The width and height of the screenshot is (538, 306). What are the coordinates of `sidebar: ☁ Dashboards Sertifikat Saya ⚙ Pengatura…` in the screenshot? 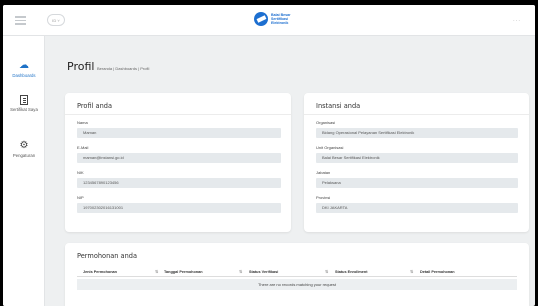 It's located at (24, 171).